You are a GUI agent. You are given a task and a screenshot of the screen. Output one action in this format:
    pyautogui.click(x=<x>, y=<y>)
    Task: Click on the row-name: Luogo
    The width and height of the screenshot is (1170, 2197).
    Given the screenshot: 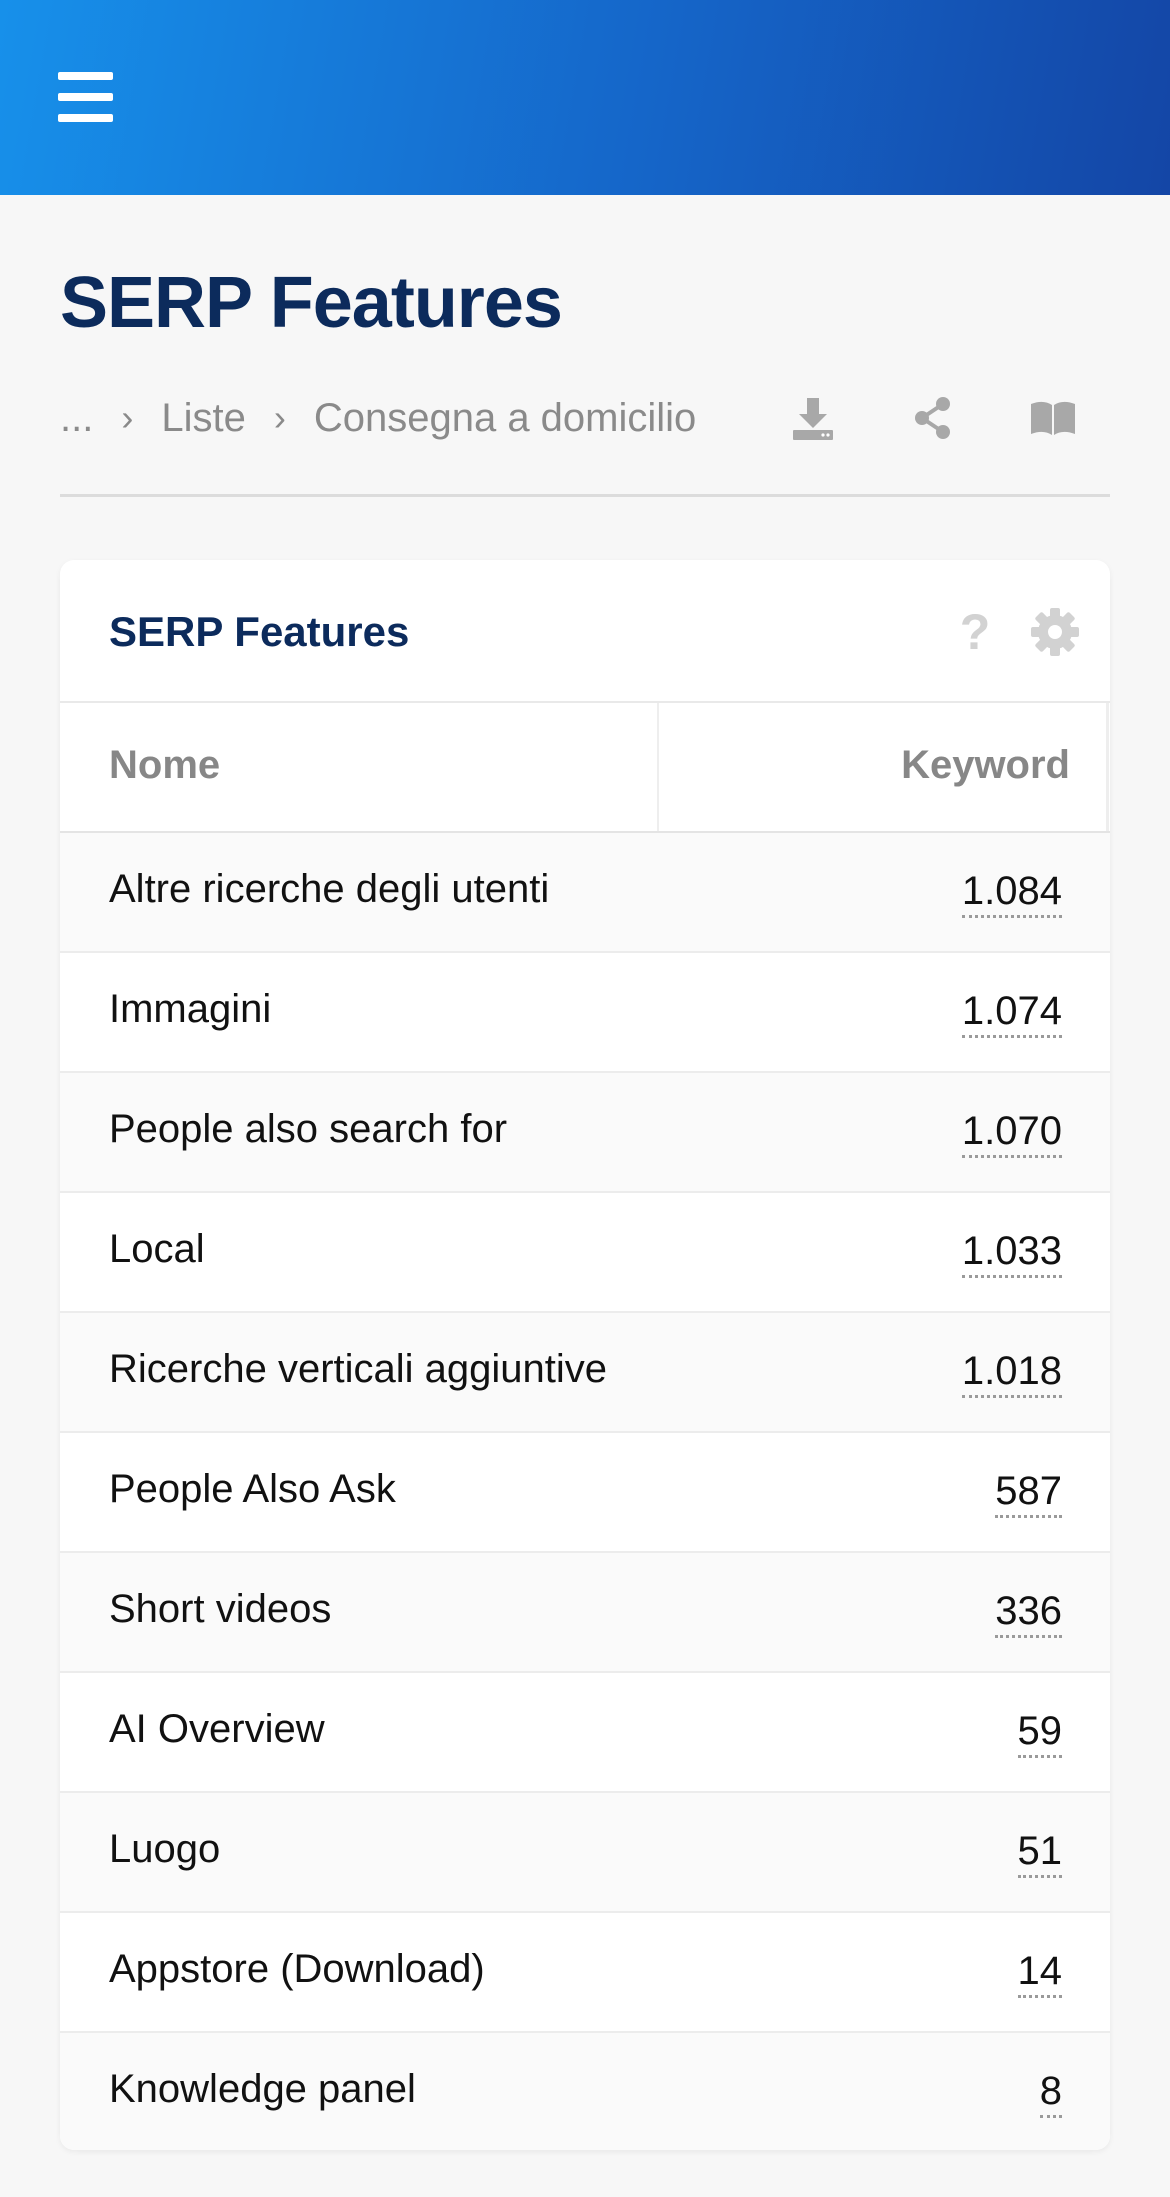 What is the action you would take?
    pyautogui.click(x=165, y=1849)
    